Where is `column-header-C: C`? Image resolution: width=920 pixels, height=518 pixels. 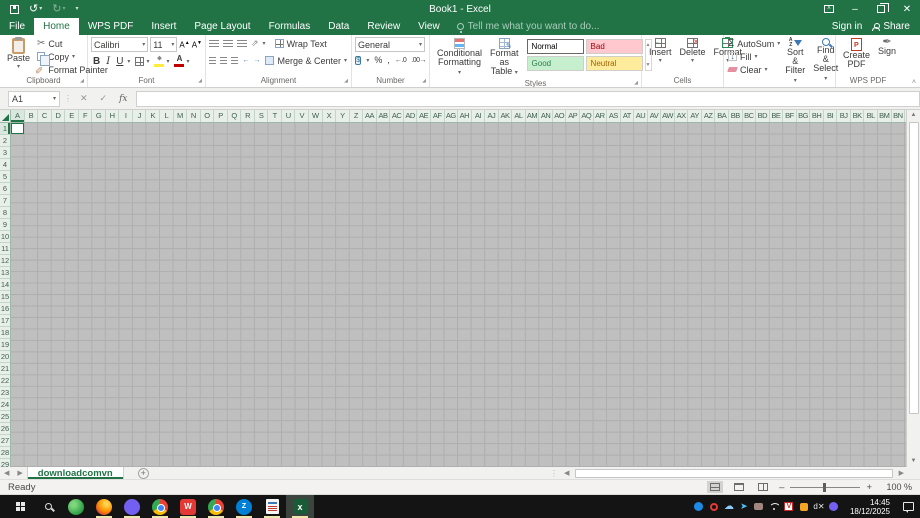
column-header-C: C is located at coordinates (45, 116).